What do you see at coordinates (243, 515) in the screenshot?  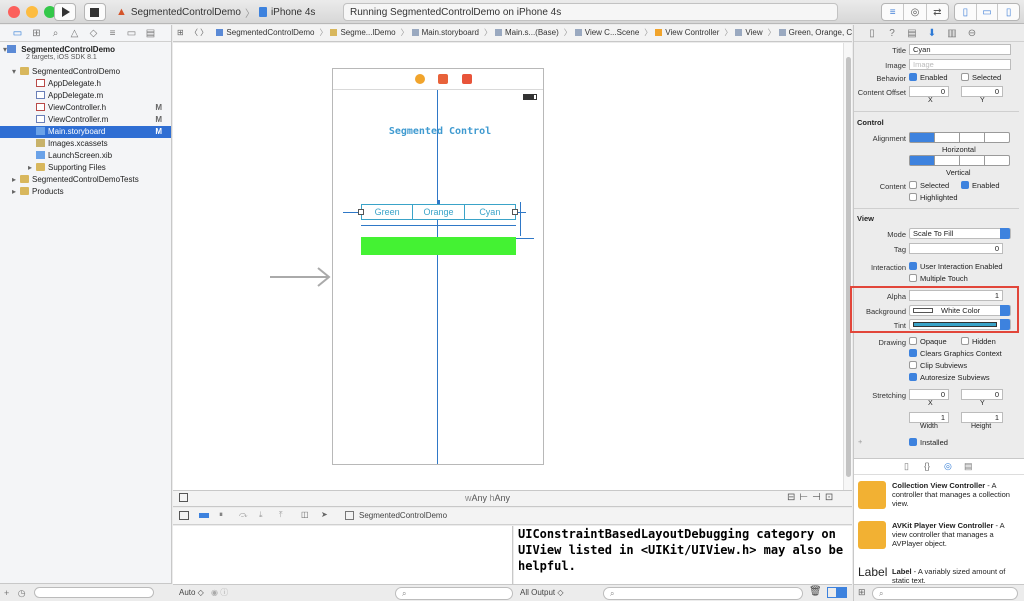 I see `step-over-icon: ⤼` at bounding box center [243, 515].